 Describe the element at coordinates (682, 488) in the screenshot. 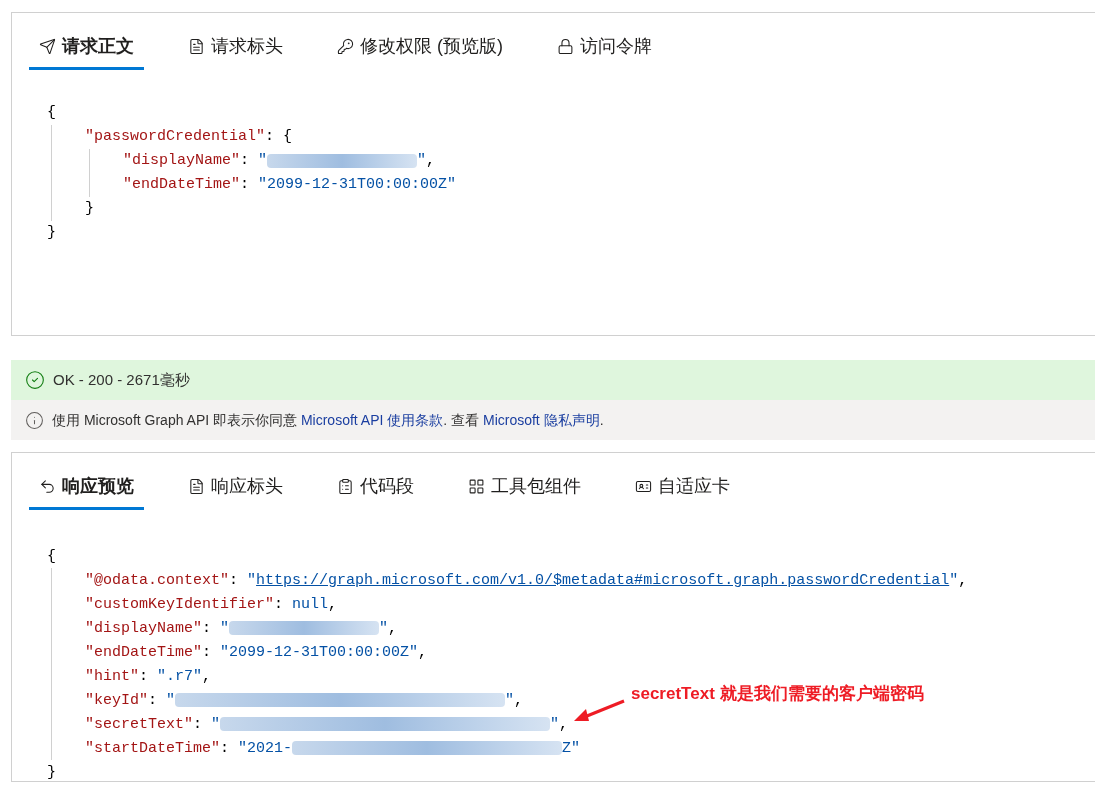

I see `tab: 自适应卡` at that location.